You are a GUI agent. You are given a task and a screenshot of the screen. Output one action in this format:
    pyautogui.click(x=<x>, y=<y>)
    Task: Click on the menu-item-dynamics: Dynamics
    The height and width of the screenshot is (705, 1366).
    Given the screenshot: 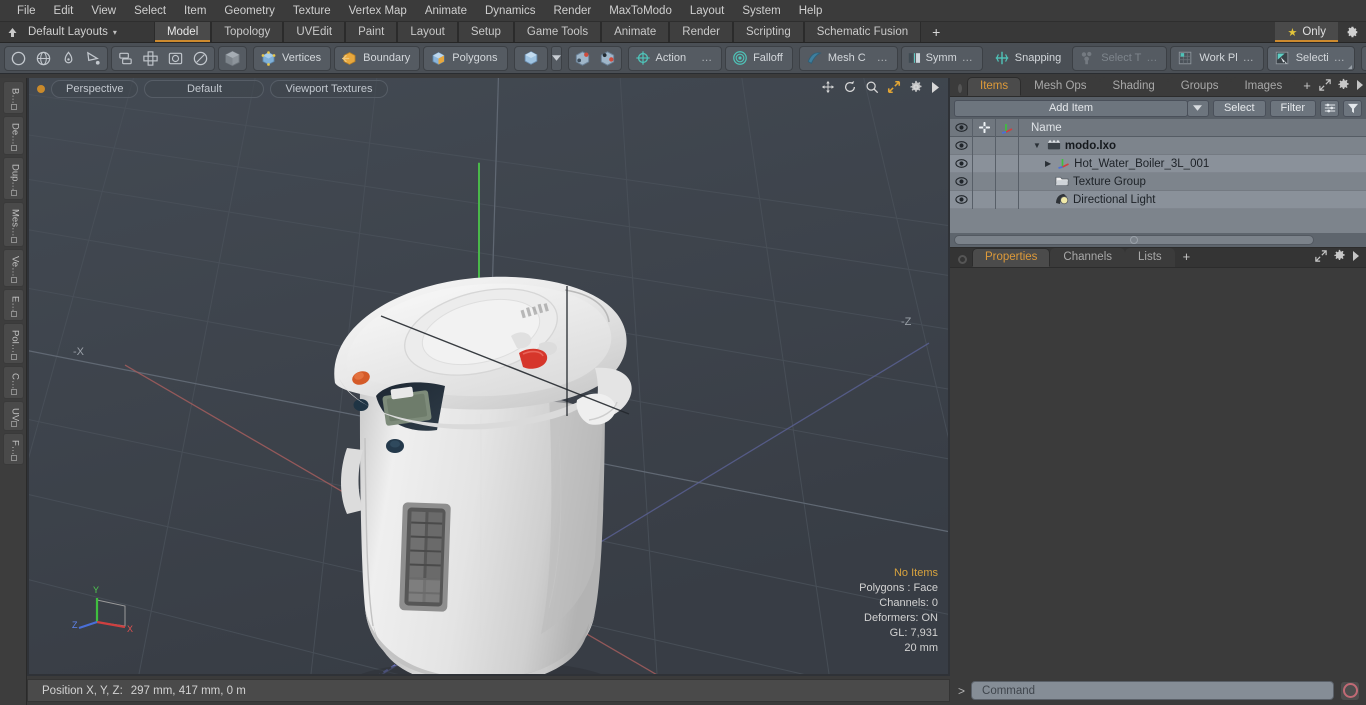 What is the action you would take?
    pyautogui.click(x=510, y=11)
    